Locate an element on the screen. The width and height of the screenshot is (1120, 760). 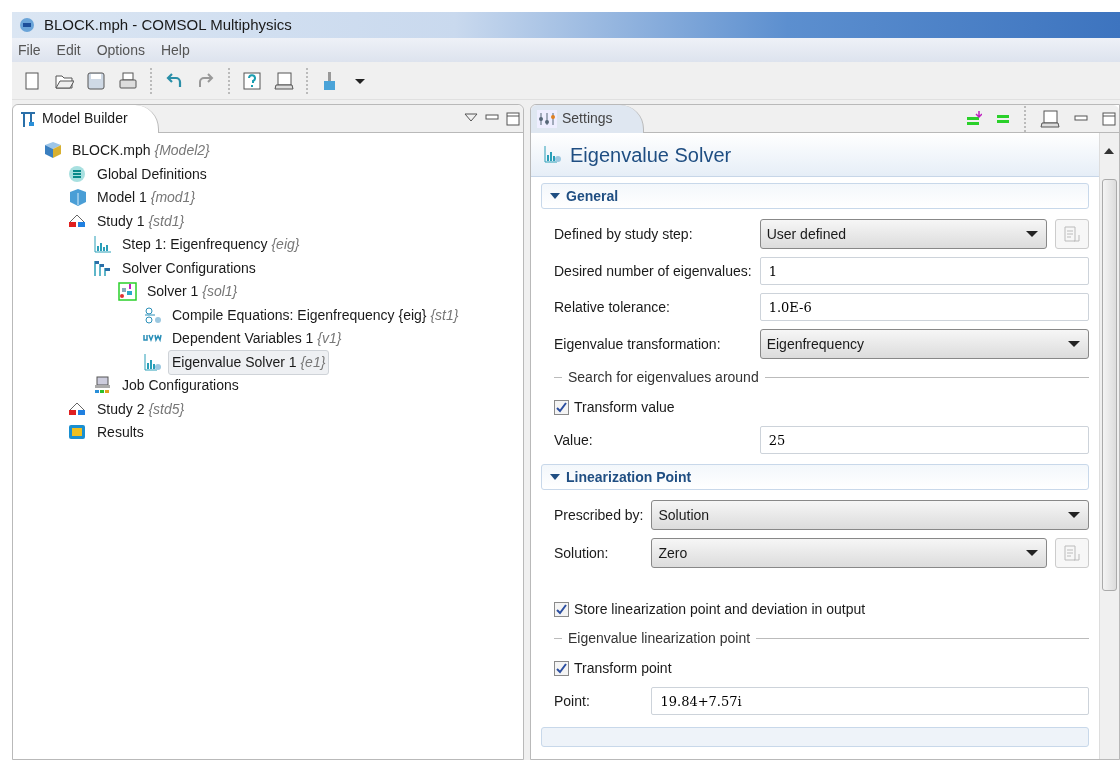
tree-item: Job Configurations is located at coordinates (180, 386).